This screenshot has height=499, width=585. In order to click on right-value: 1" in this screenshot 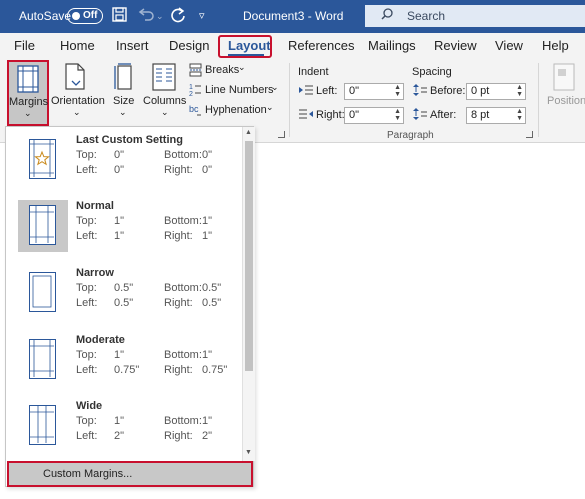, I will do `click(207, 236)`.